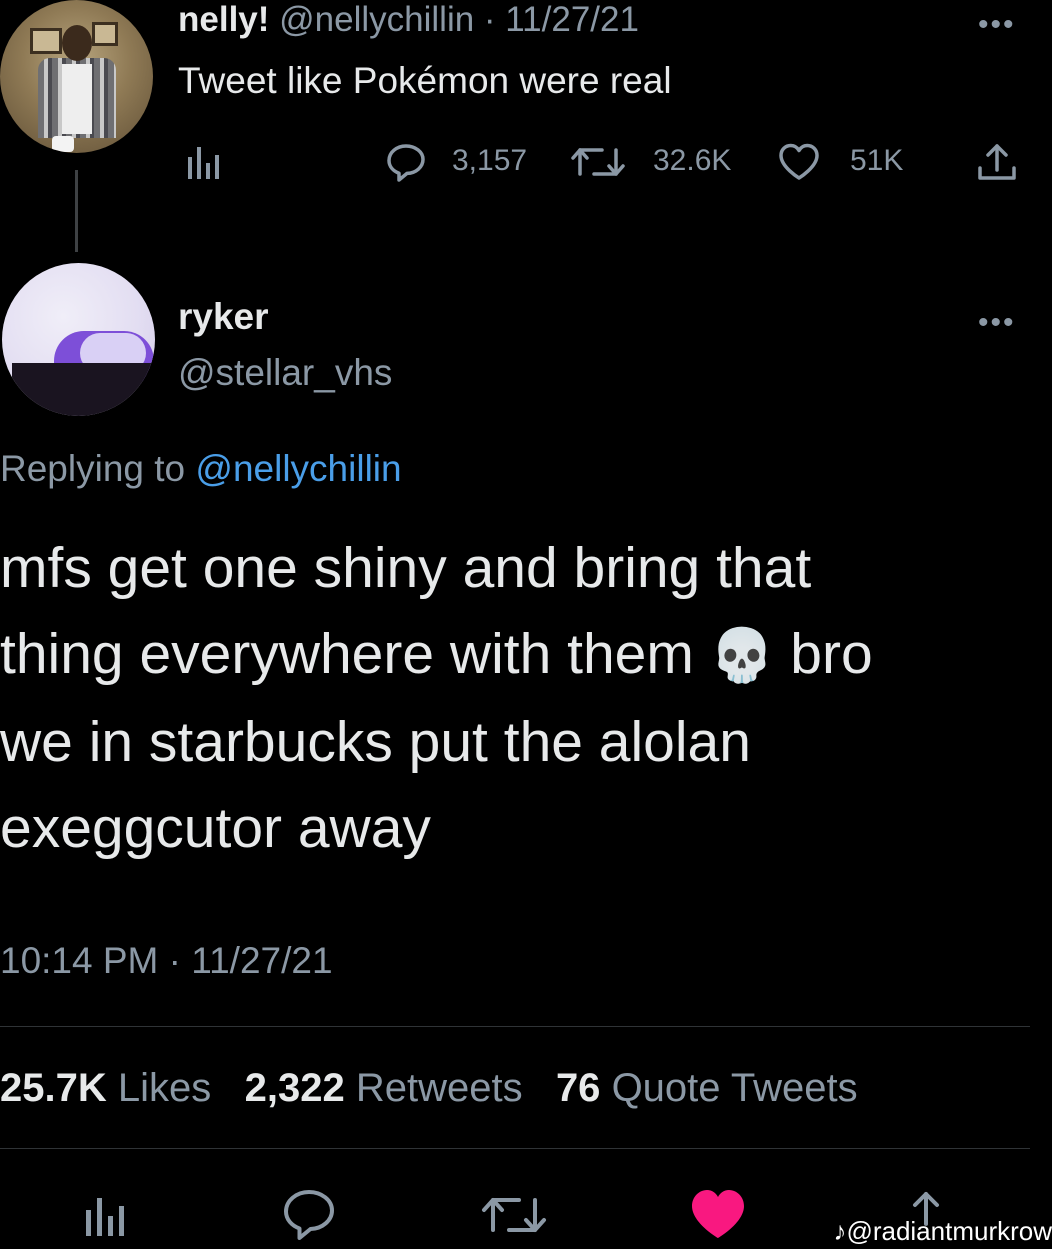 The height and width of the screenshot is (1249, 1052). What do you see at coordinates (598, 162) in the screenshot?
I see `parent-retweet-icon` at bounding box center [598, 162].